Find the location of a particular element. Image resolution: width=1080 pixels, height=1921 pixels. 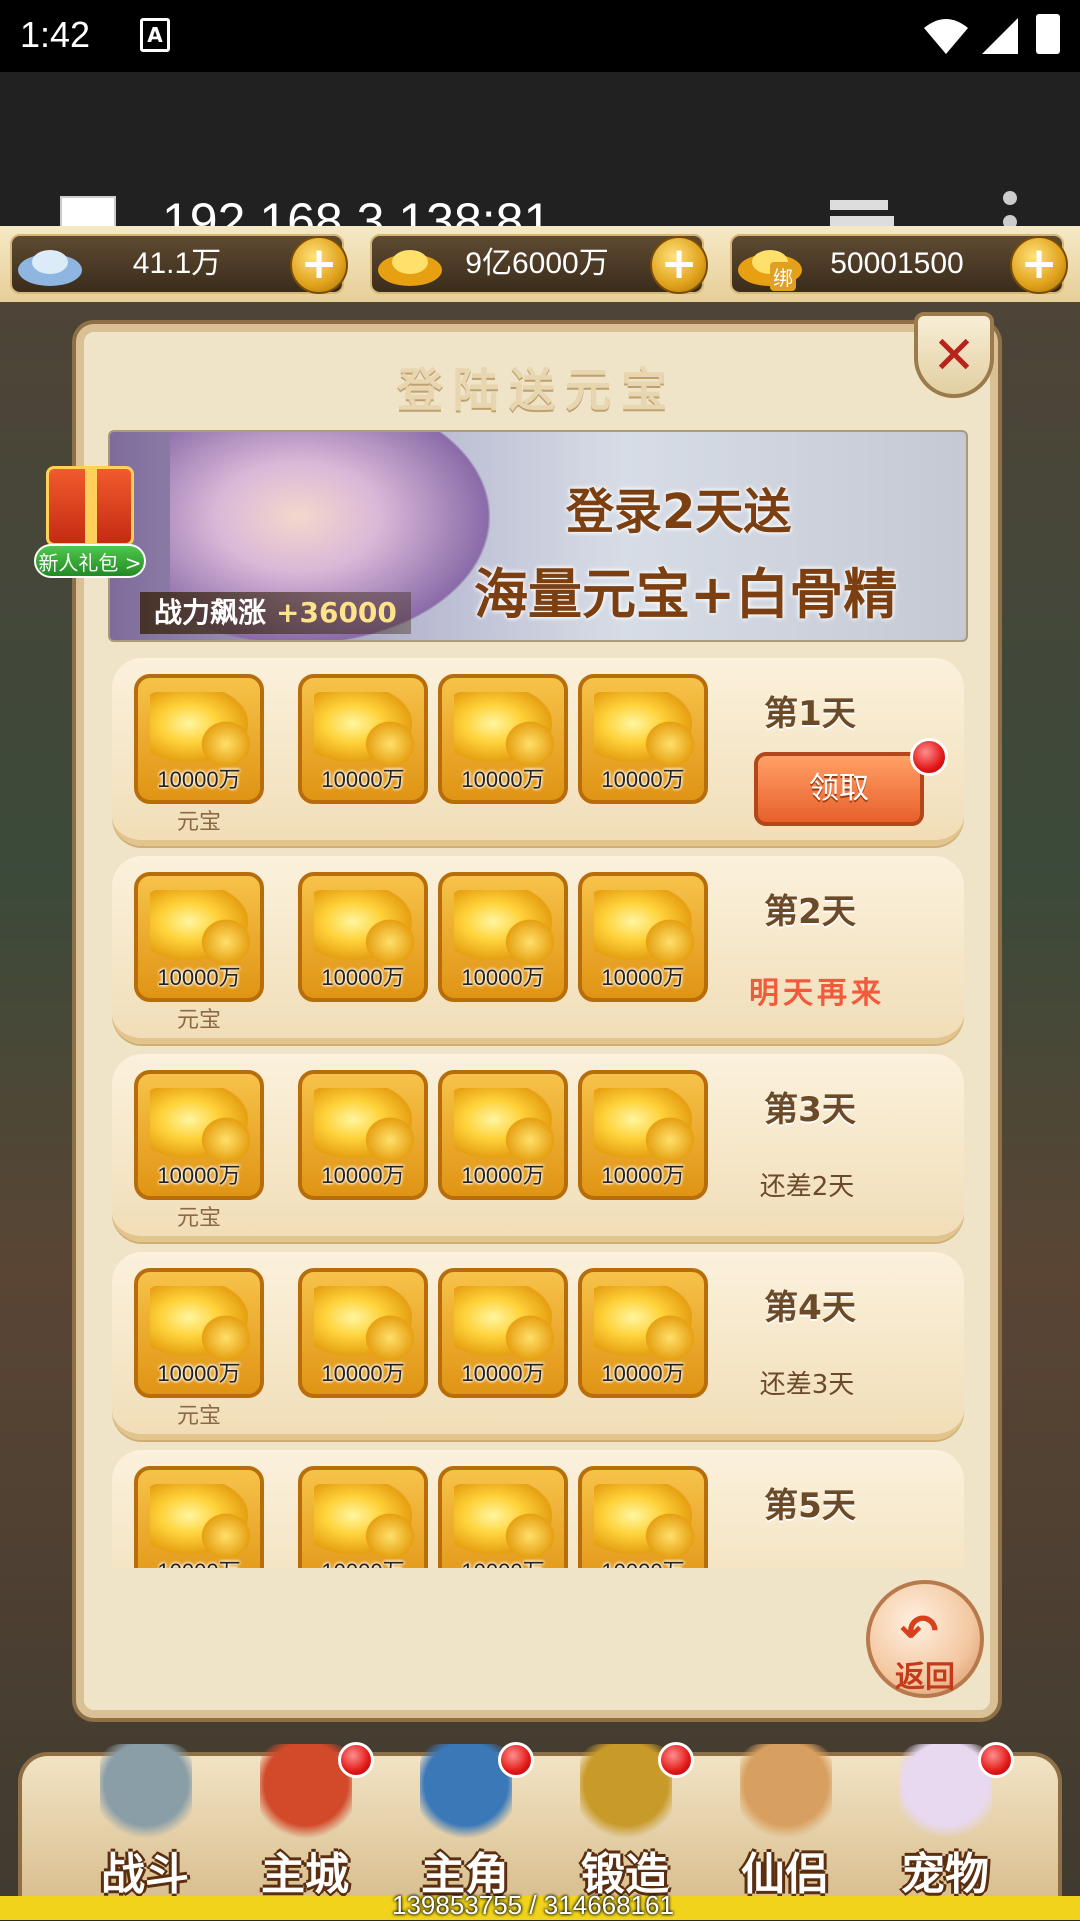

notification-a-icon: A is located at coordinates (155, 35).